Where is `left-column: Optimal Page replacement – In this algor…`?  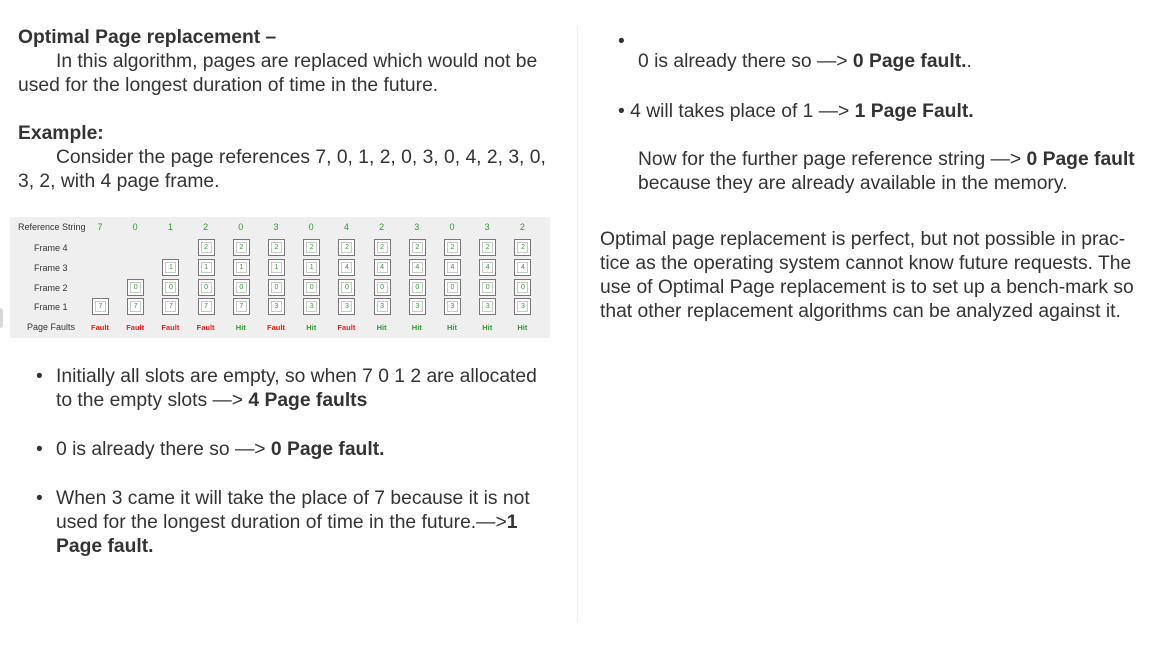
left-column: Optimal Page replacement – In this algor… is located at coordinates (290, 110).